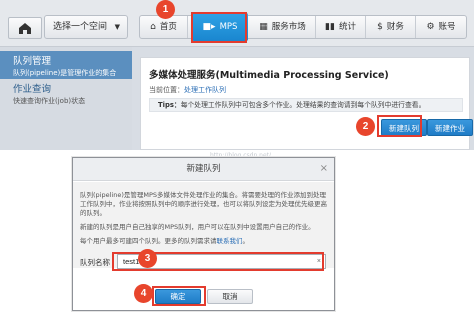 This screenshot has width=474, height=319. I want to click on dialog-paragraph-suffix: 。, so click(246, 241).